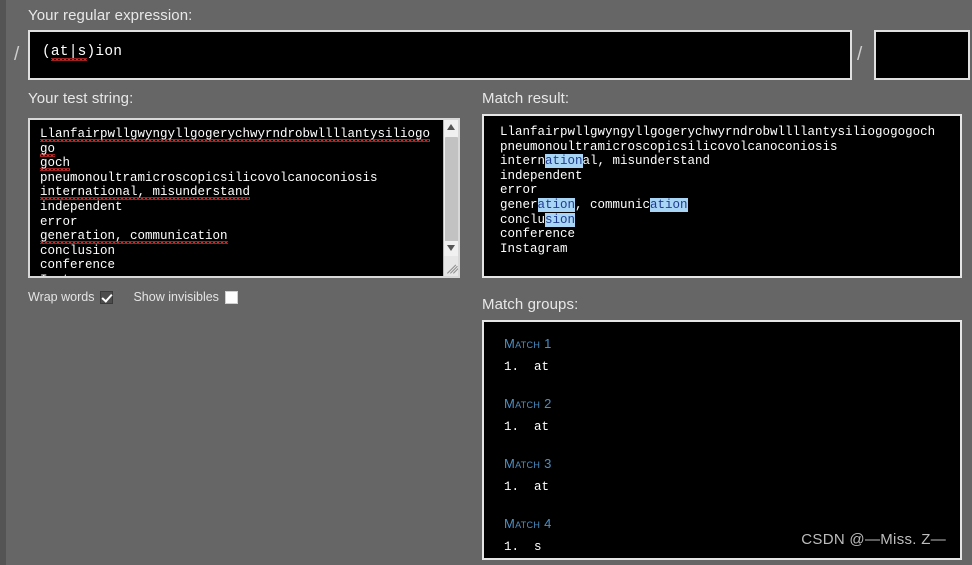 This screenshot has width=972, height=565. Describe the element at coordinates (523, 161) in the screenshot. I see `match-plain-text: intern` at that location.